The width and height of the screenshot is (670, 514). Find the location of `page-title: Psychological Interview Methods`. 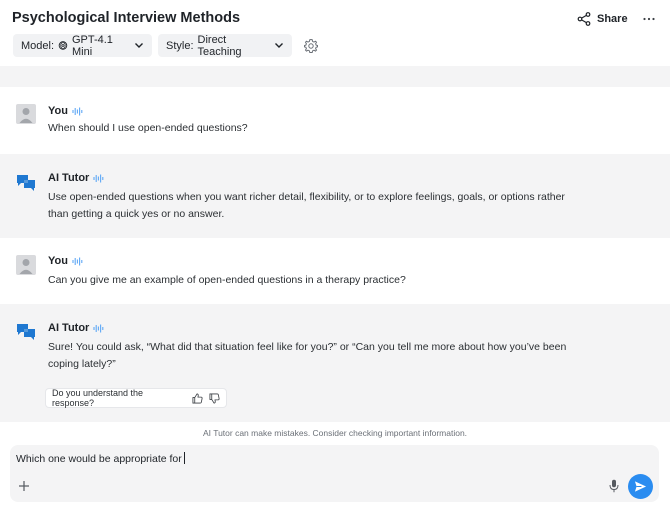

page-title: Psychological Interview Methods is located at coordinates (126, 18).